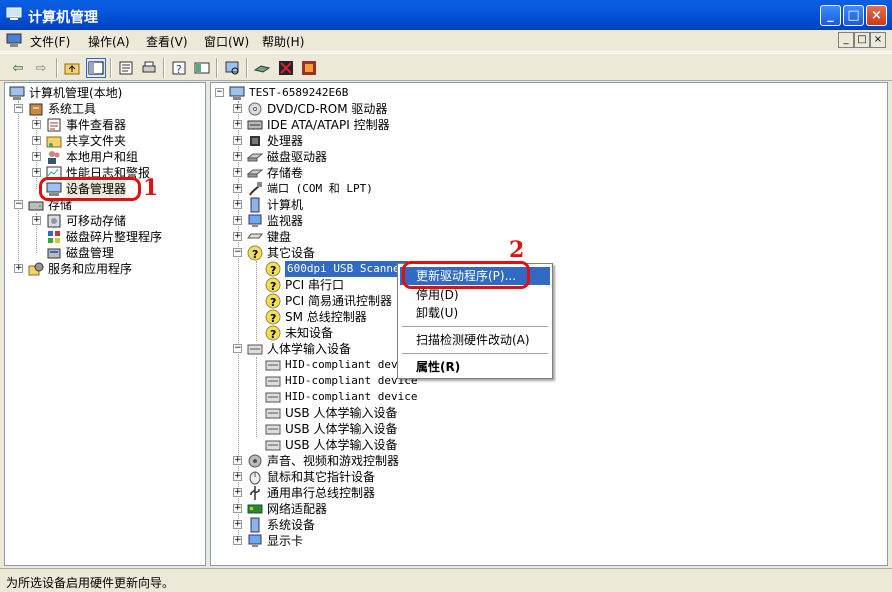  What do you see at coordinates (167, 41) in the screenshot?
I see `menu-view: 查看(V)` at bounding box center [167, 41].